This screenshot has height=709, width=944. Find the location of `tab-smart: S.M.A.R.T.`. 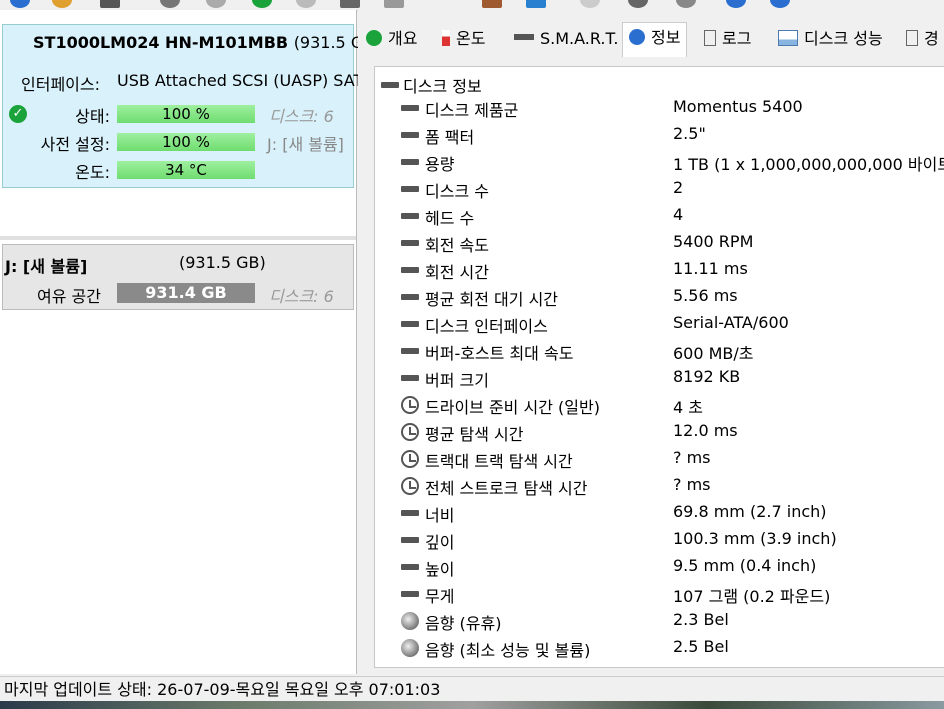

tab-smart: S.M.A.R.T. is located at coordinates (566, 39).